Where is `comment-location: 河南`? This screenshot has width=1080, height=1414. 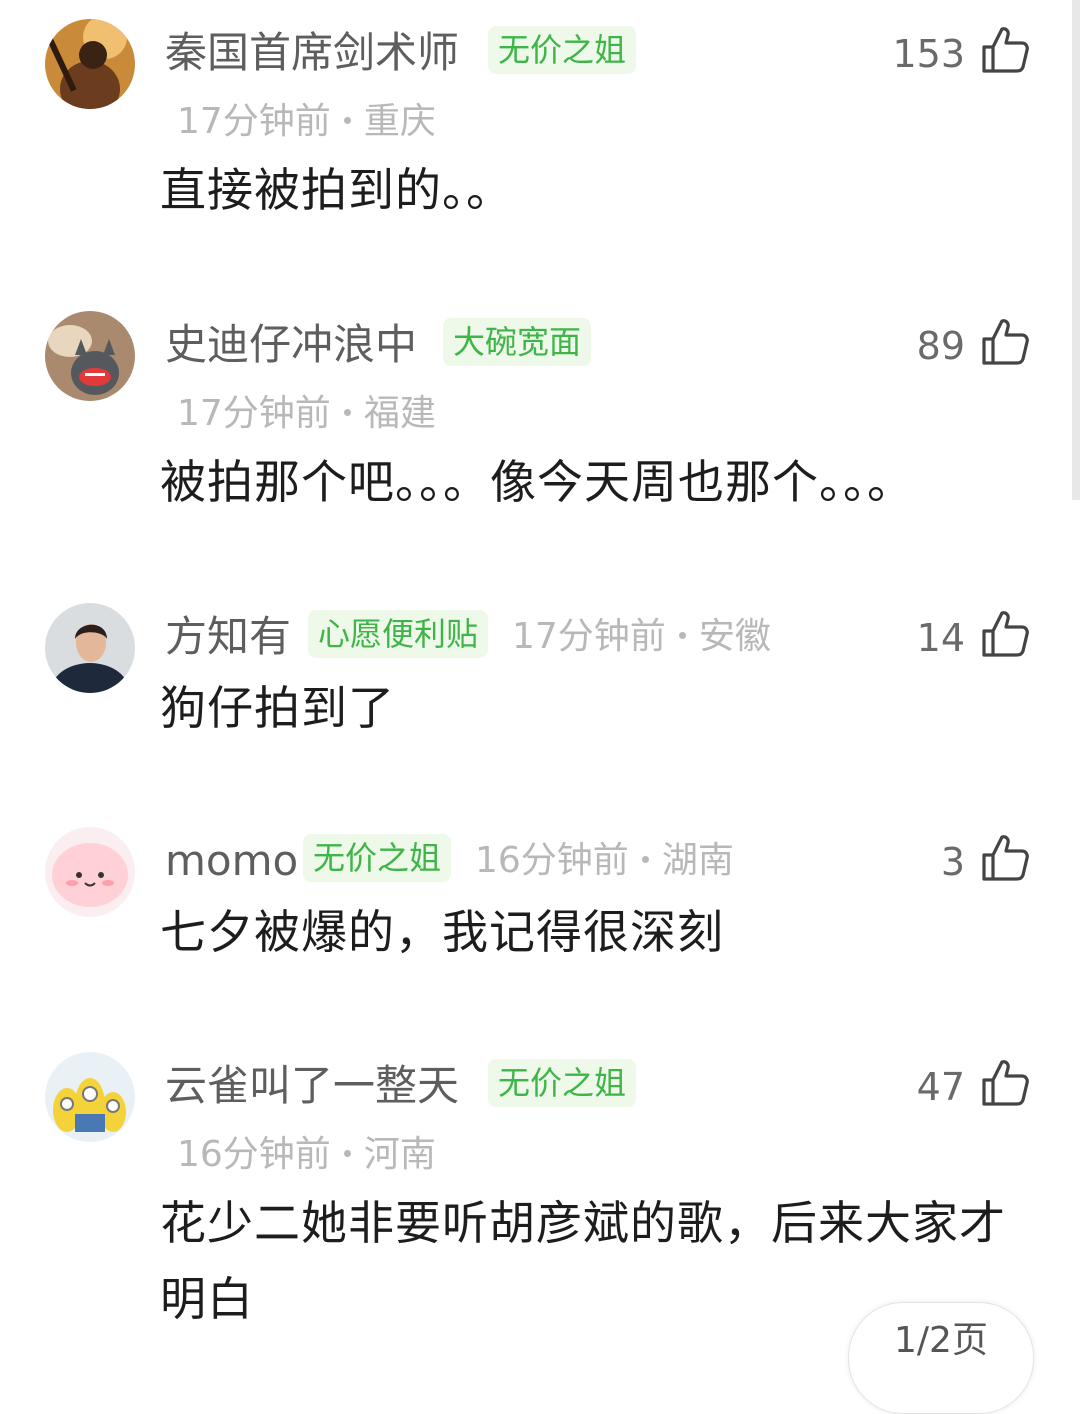
comment-location: 河南 is located at coordinates (399, 1154).